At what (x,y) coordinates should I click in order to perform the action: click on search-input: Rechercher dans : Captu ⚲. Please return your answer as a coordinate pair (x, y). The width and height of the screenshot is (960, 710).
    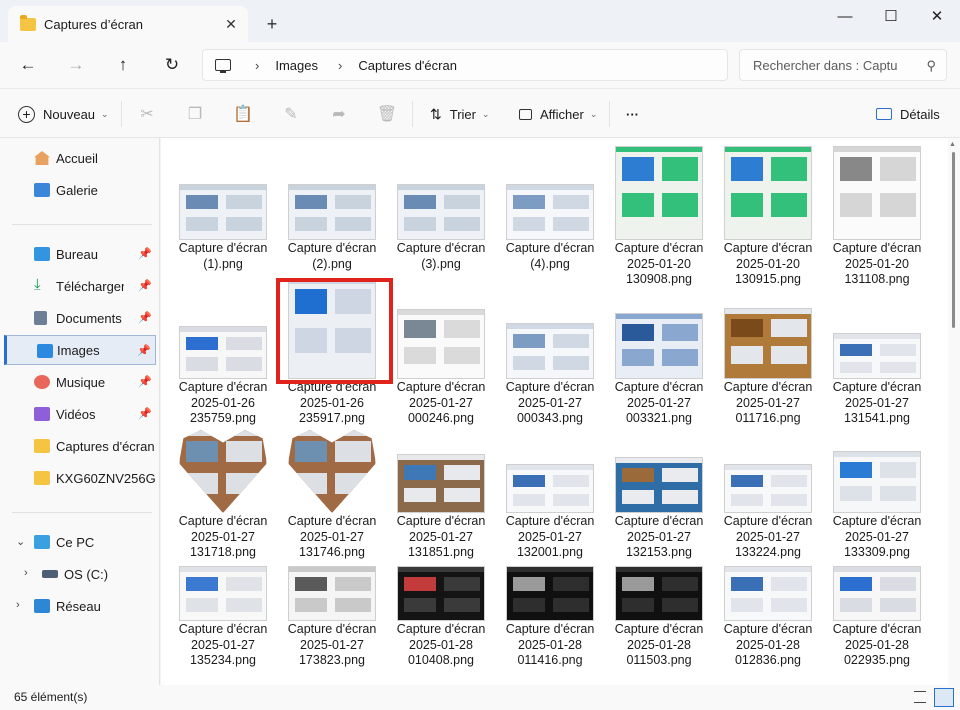
    Looking at the image, I should click on (843, 65).